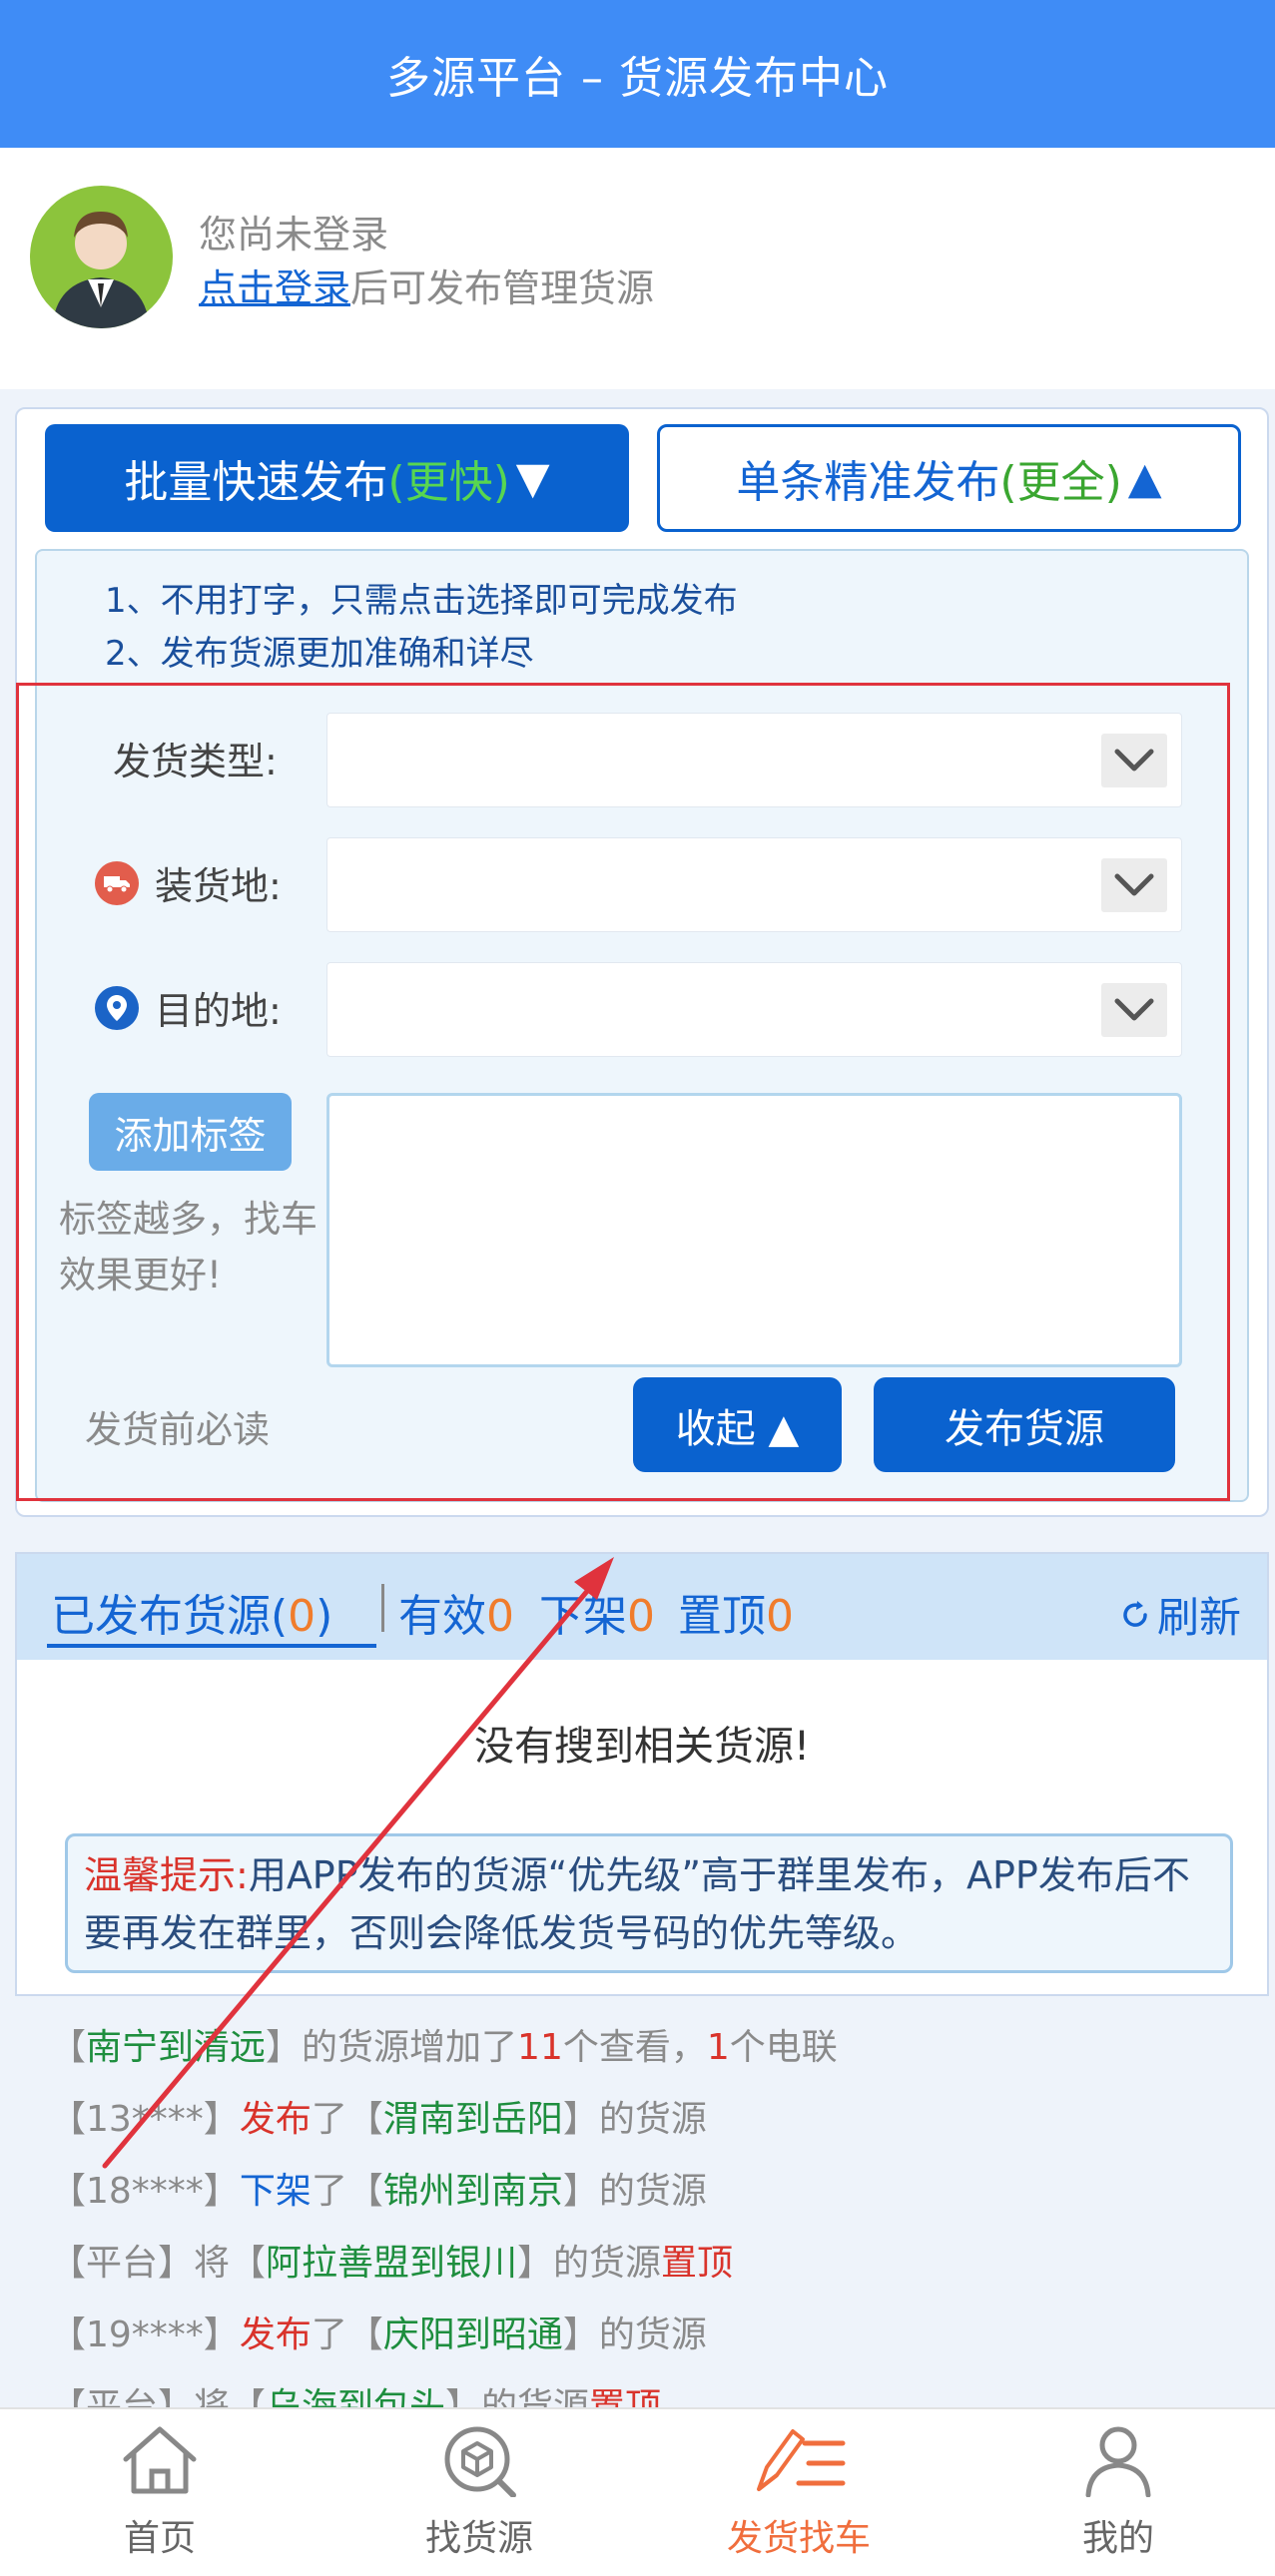 The image size is (1275, 2576). Describe the element at coordinates (641, 1617) in the screenshot. I see `offline-count: 0` at that location.